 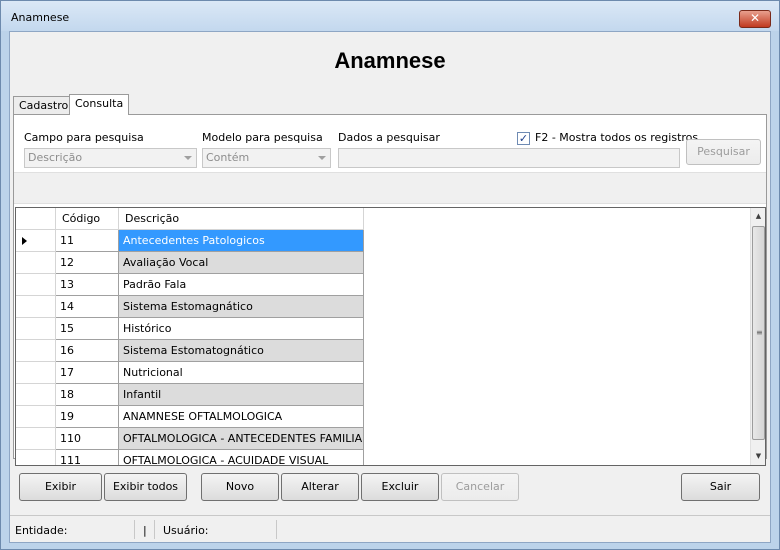 I want to click on excluir-button: Excluir, so click(x=400, y=487).